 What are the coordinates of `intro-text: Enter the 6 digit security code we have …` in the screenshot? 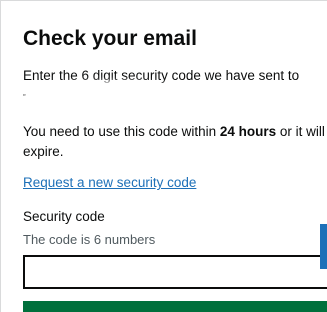 It's located at (161, 75).